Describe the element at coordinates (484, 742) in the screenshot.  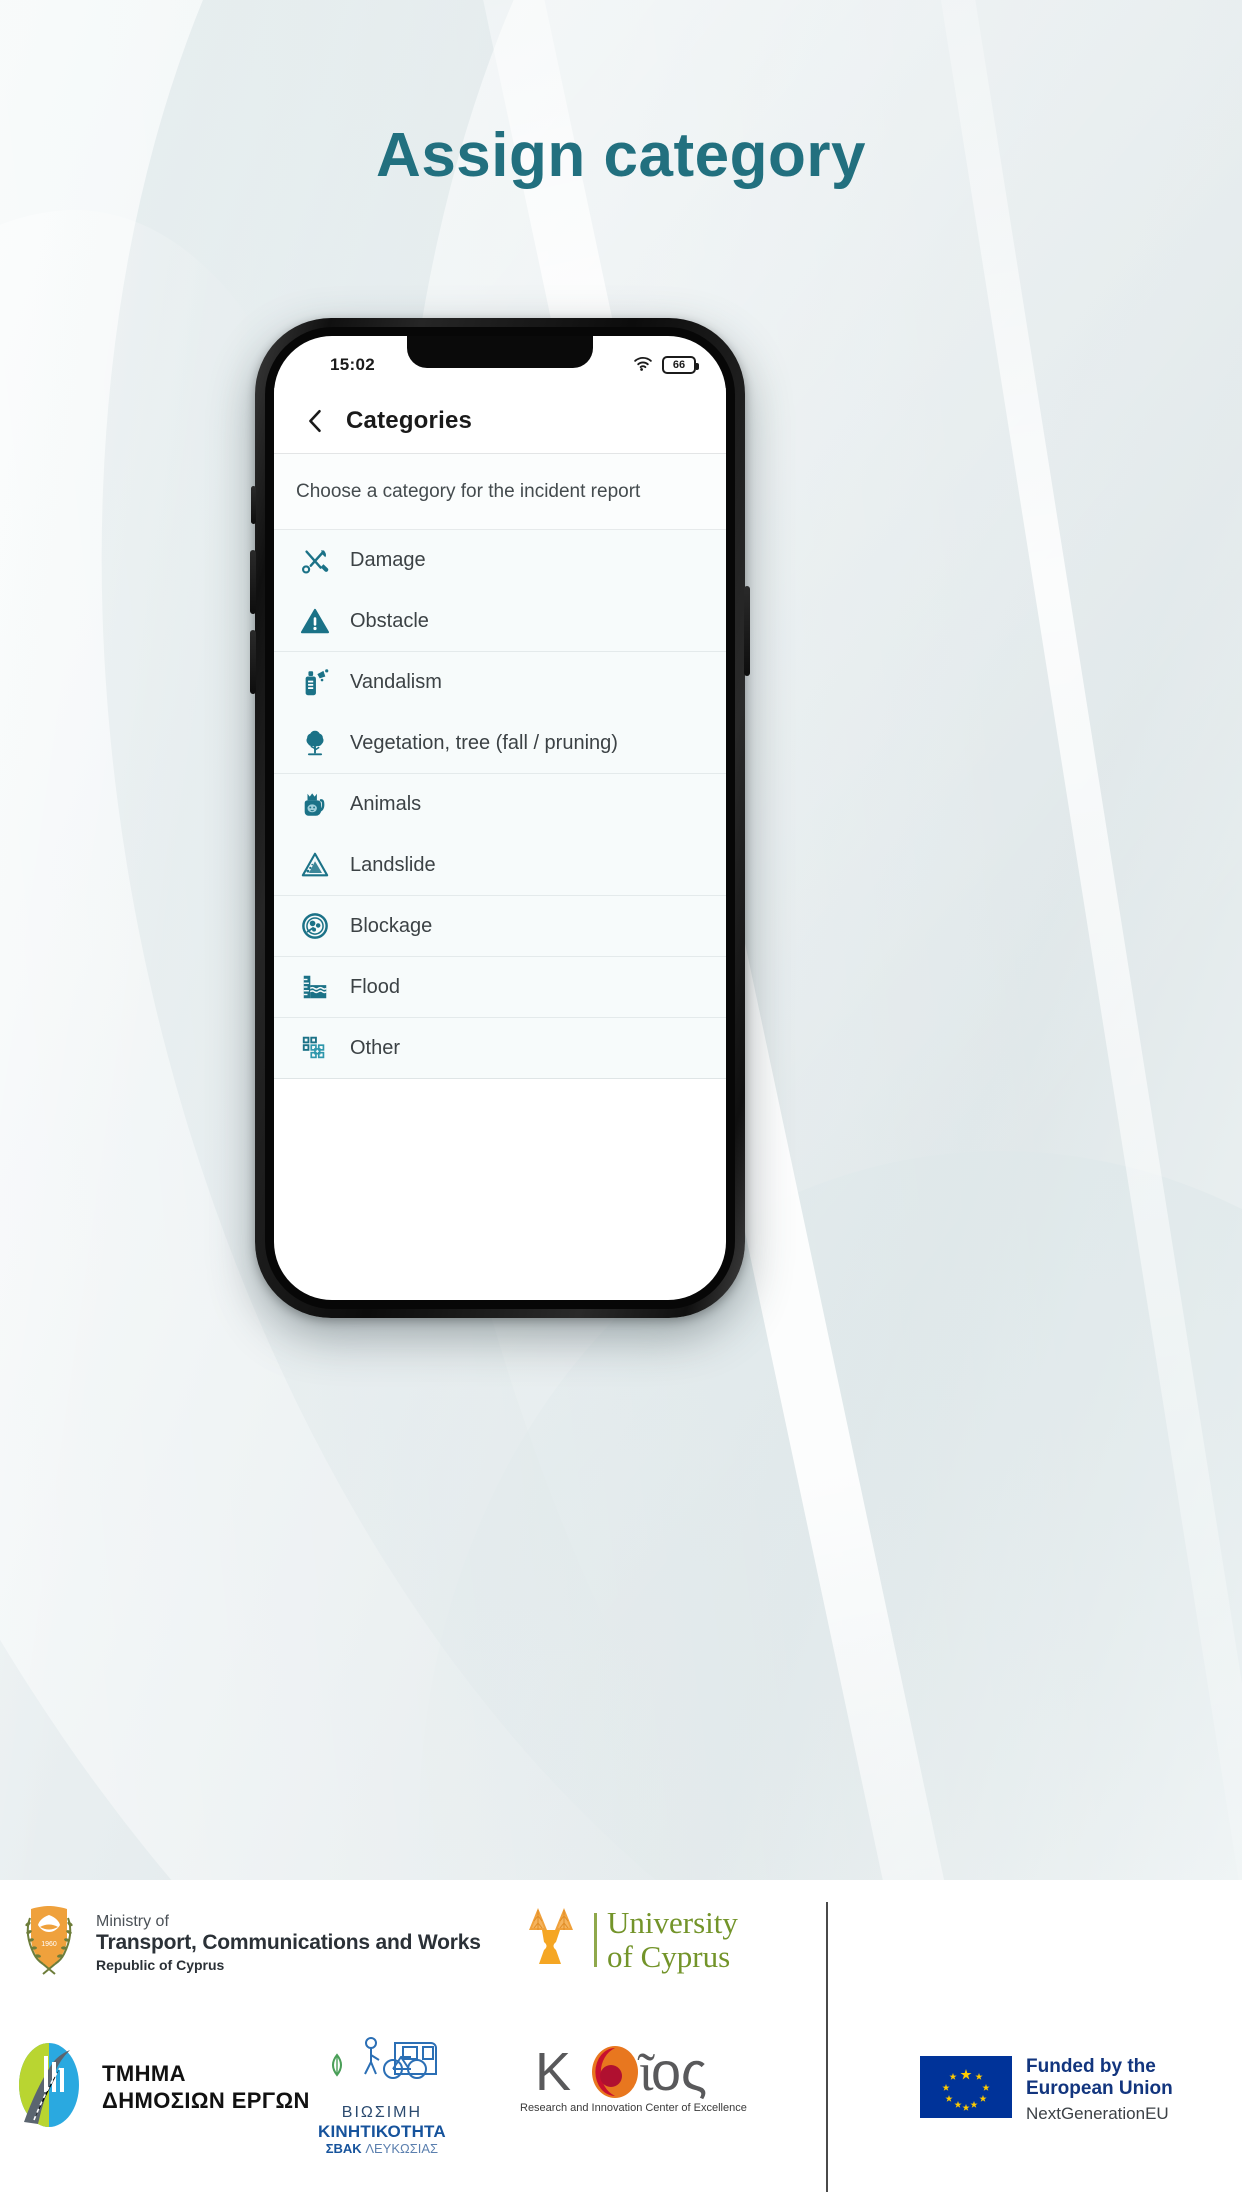
I see `category-label: Vegetation, tree (fall / pruning)` at that location.